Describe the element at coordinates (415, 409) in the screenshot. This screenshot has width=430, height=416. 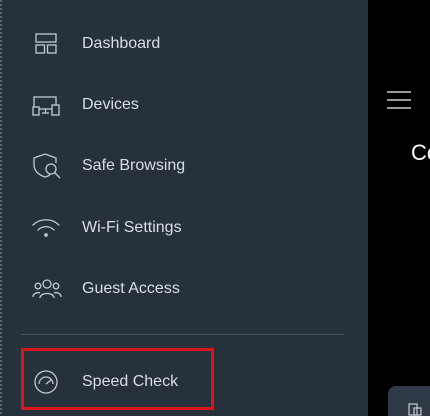
I see `device-card-icon` at that location.